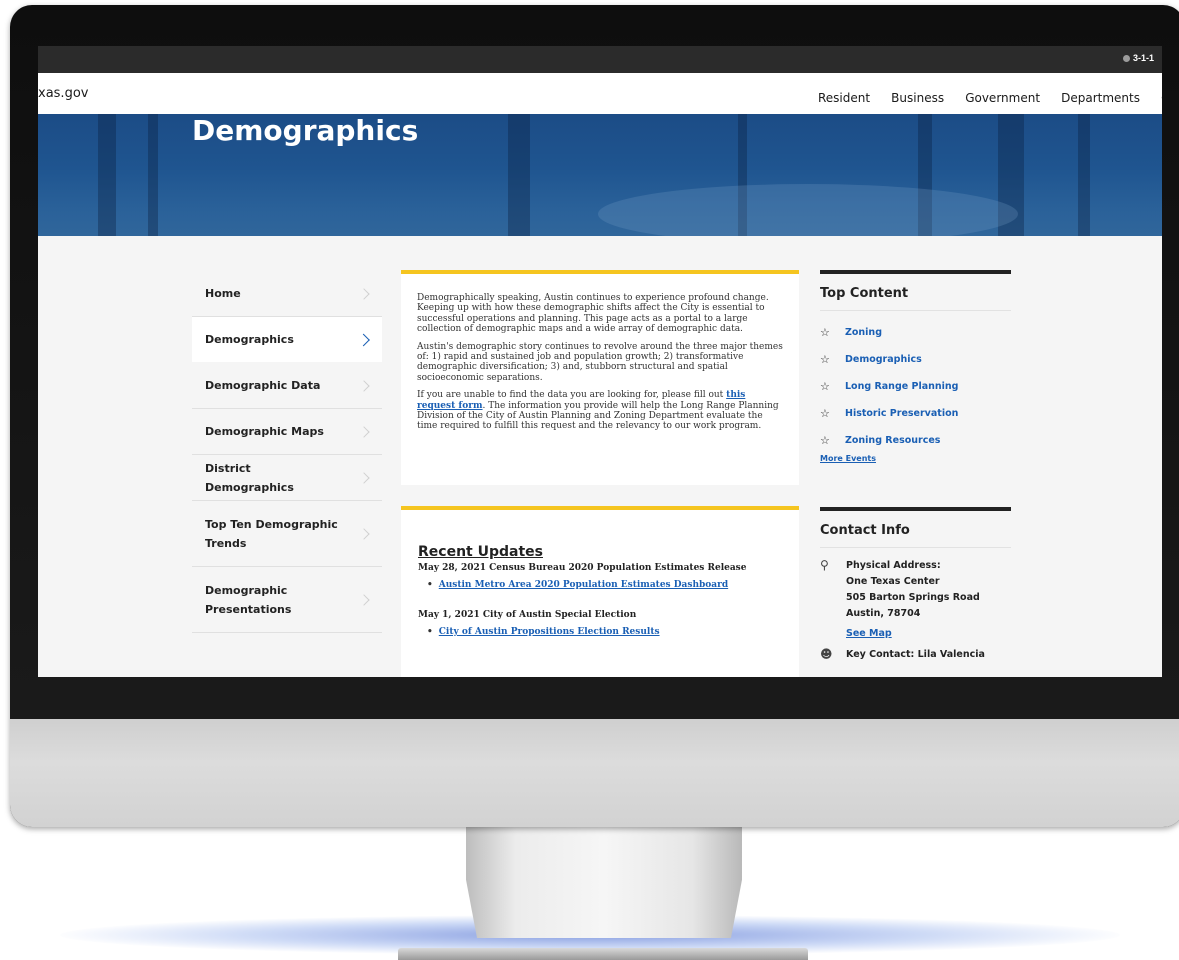 Image resolution: width=1179 pixels, height=960 pixels. Describe the element at coordinates (305, 130) in the screenshot. I see `page-title: Demographics` at that location.